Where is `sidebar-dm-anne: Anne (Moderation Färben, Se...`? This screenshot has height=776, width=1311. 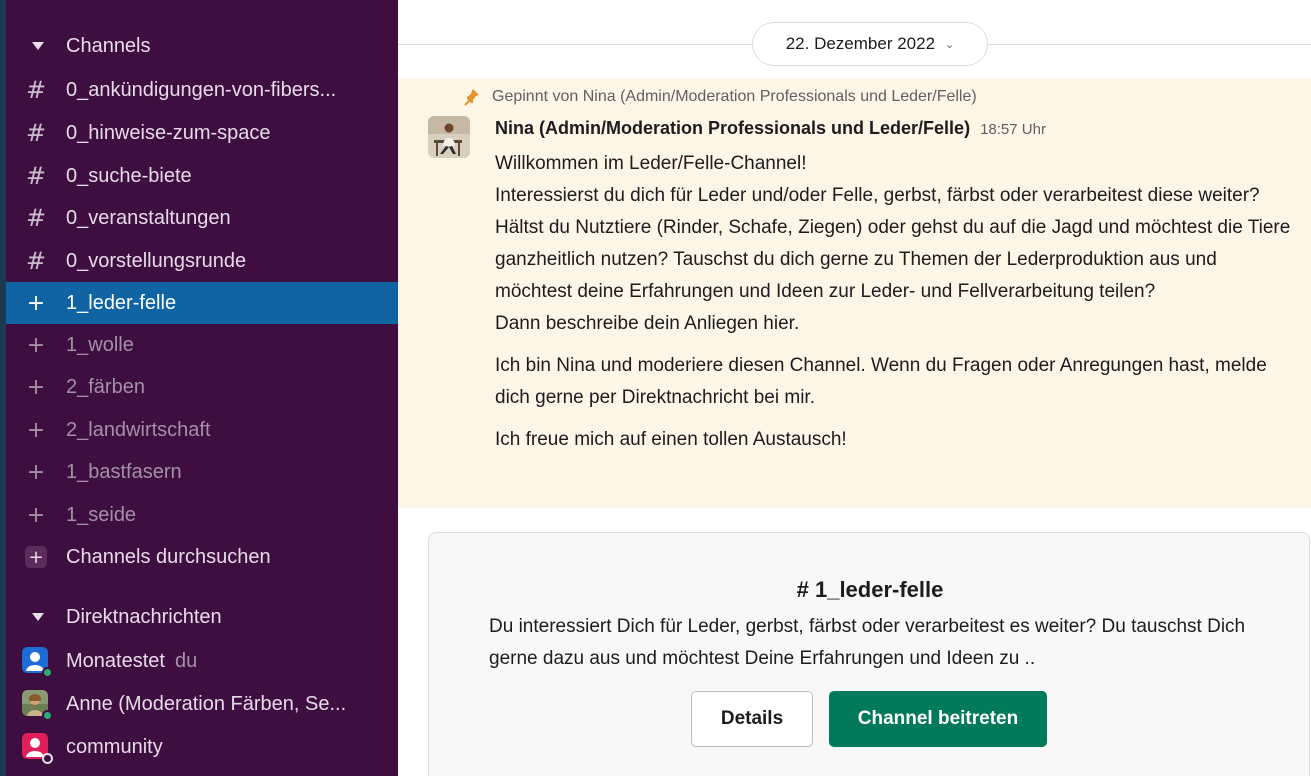 sidebar-dm-anne: Anne (Moderation Färben, Se... is located at coordinates (202, 704).